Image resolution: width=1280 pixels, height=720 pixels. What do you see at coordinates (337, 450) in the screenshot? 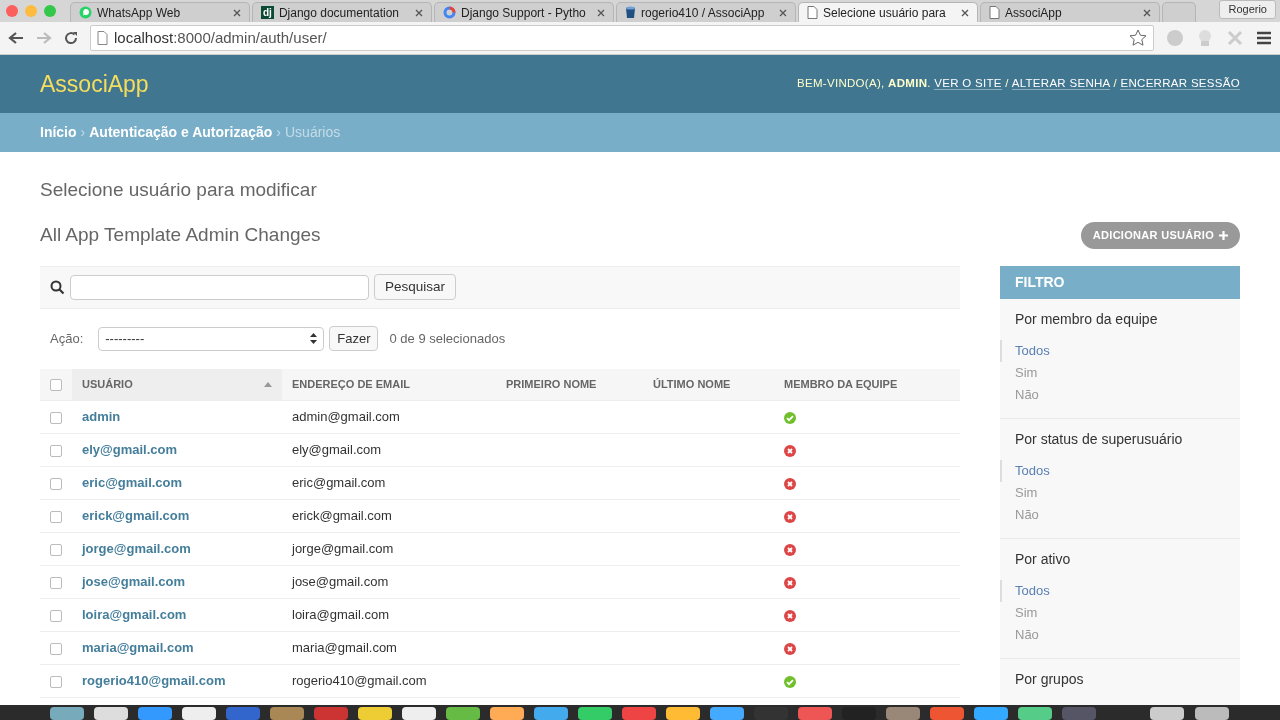
I see `email-text: ely@gmail.com` at bounding box center [337, 450].